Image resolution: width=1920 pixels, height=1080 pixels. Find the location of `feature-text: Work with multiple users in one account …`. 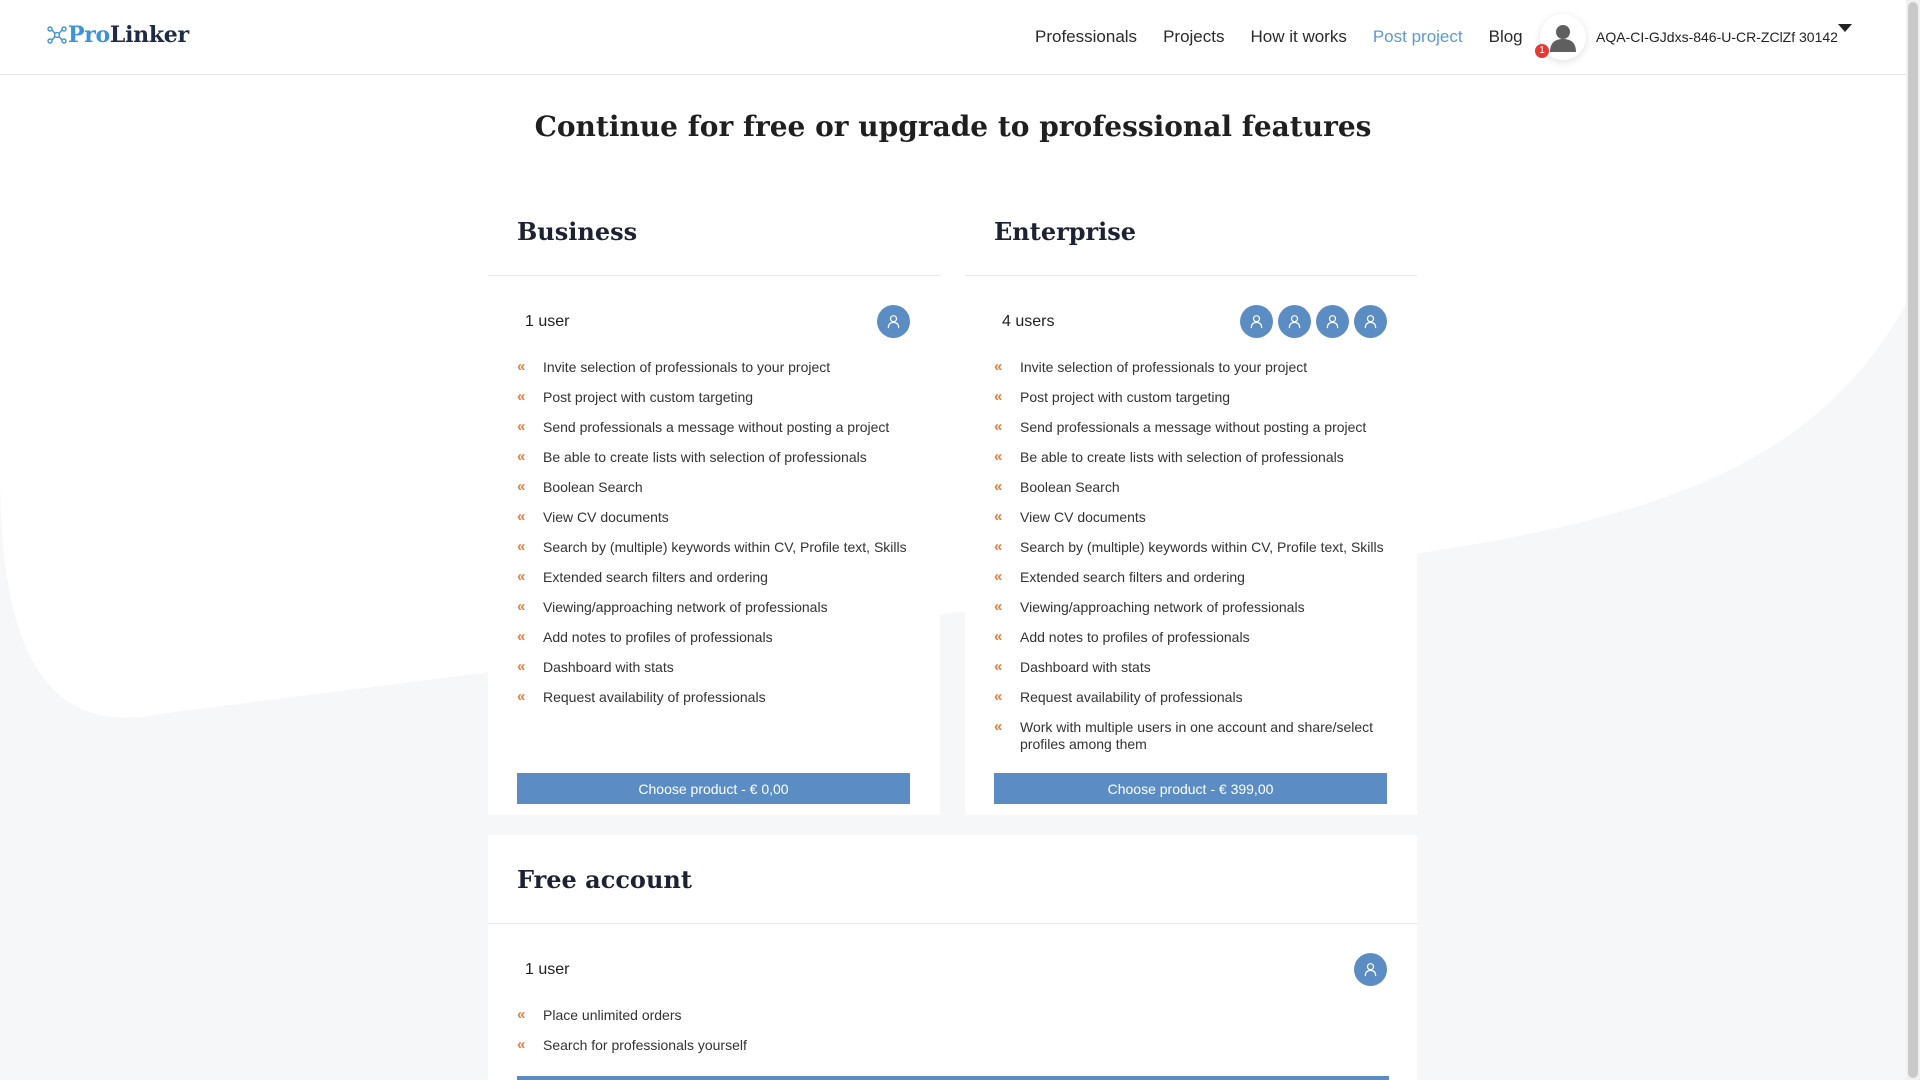

feature-text: Work with multiple users in one account … is located at coordinates (1197, 735).